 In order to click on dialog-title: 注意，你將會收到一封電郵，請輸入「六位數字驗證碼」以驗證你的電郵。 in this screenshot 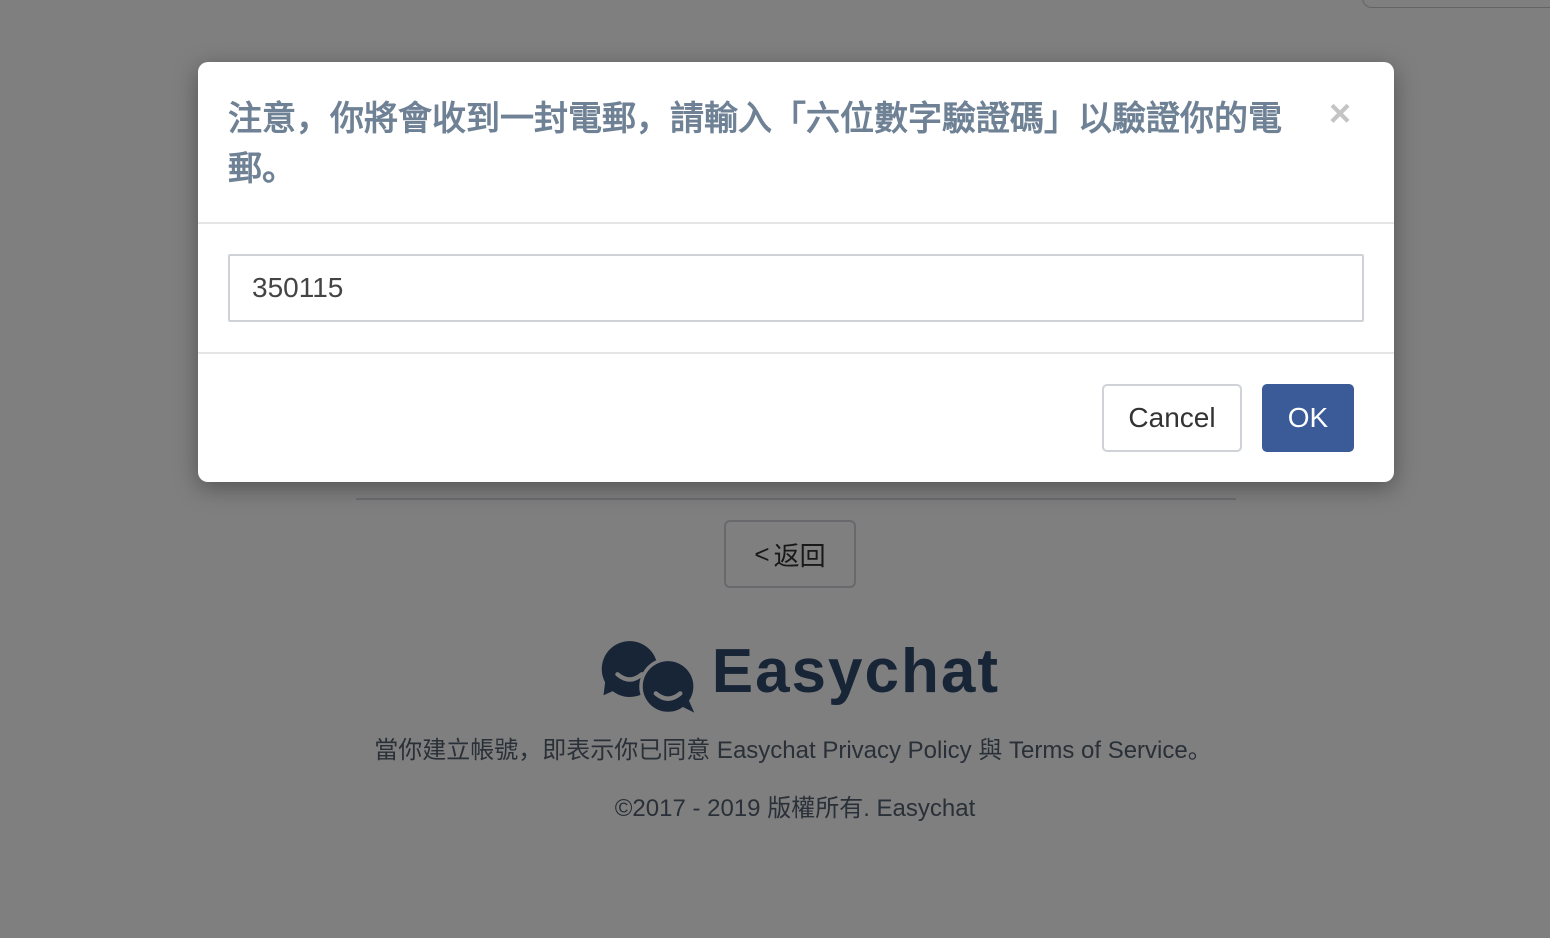, I will do `click(755, 144)`.